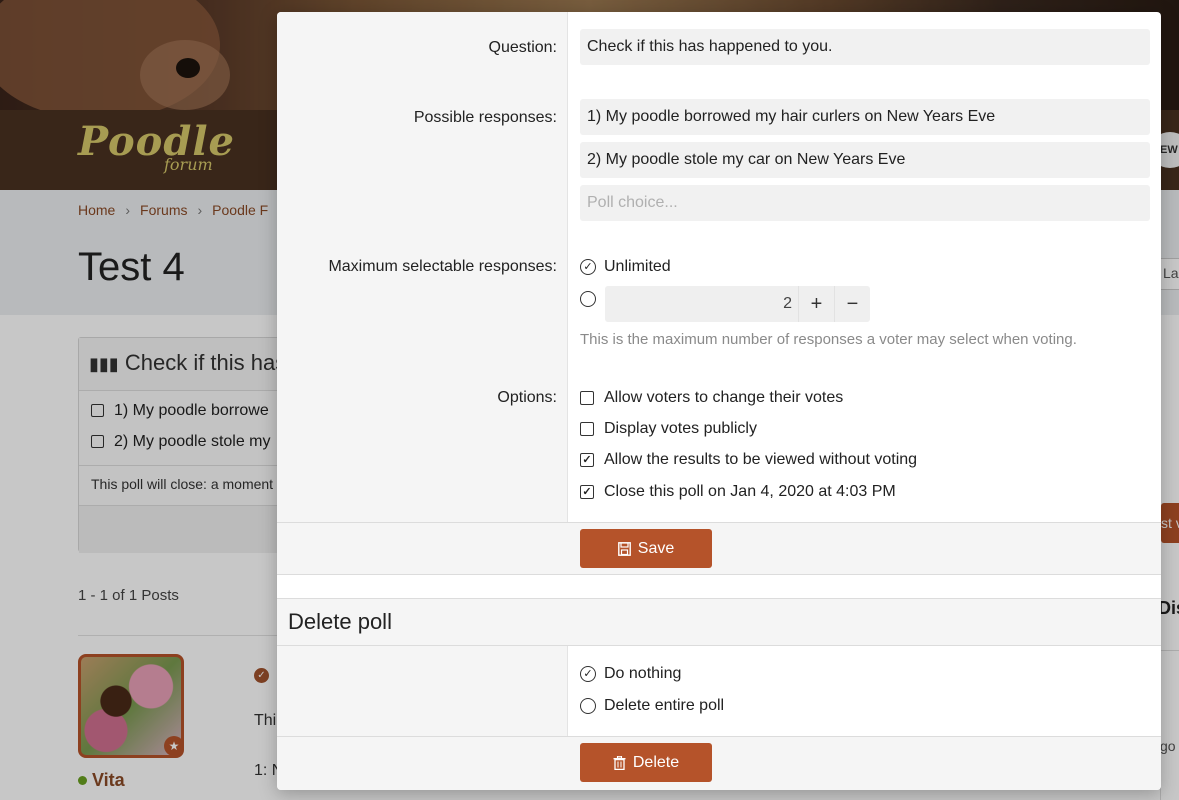 The height and width of the screenshot is (800, 1179). I want to click on delete-poll-form: ✓ Do nothing Delete entire poll, so click(719, 691).